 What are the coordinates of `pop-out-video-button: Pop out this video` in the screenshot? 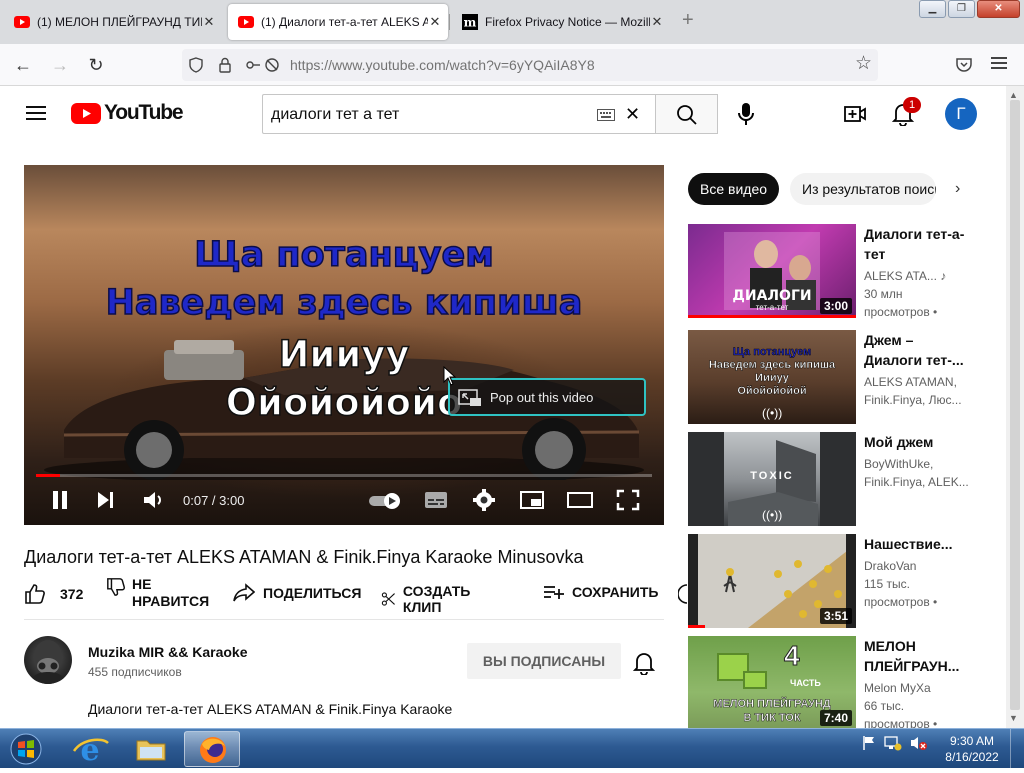 It's located at (547, 397).